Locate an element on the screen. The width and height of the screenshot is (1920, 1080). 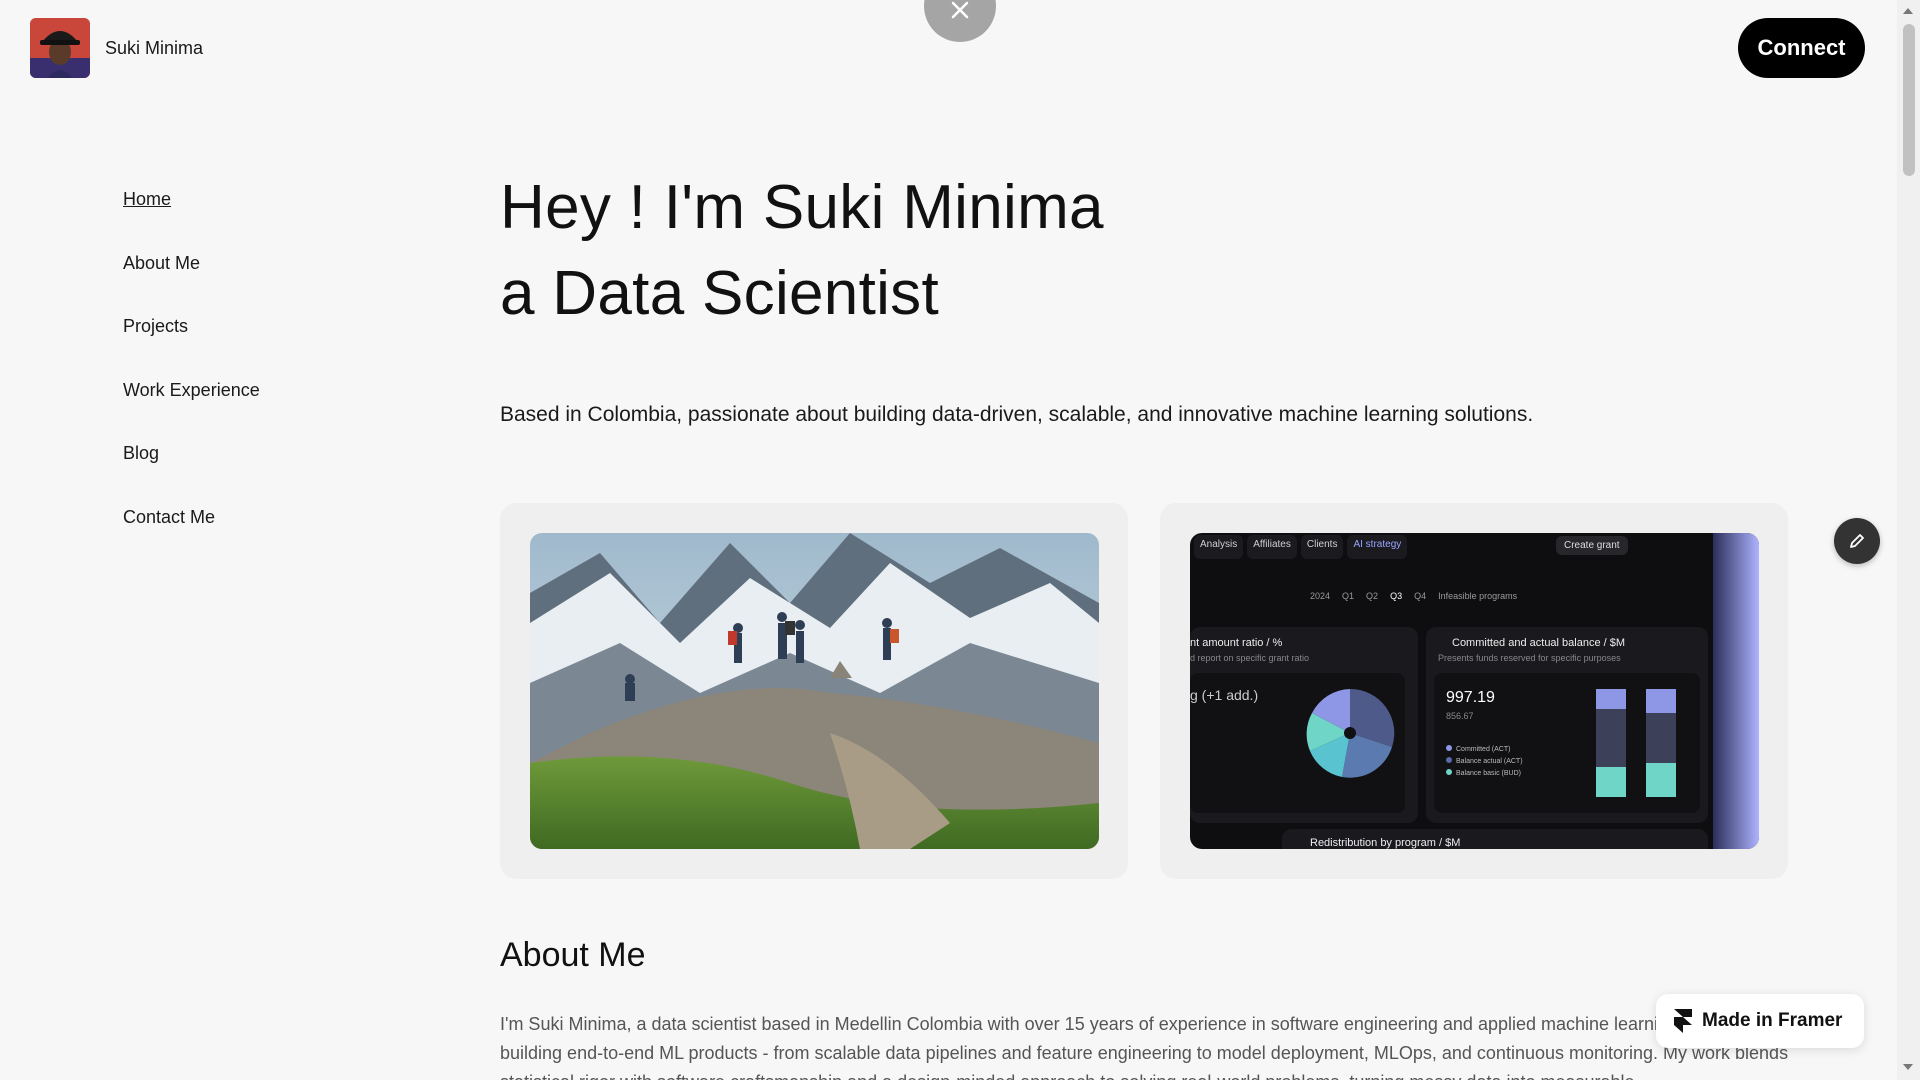
nav-item-home: Home is located at coordinates (191, 218).